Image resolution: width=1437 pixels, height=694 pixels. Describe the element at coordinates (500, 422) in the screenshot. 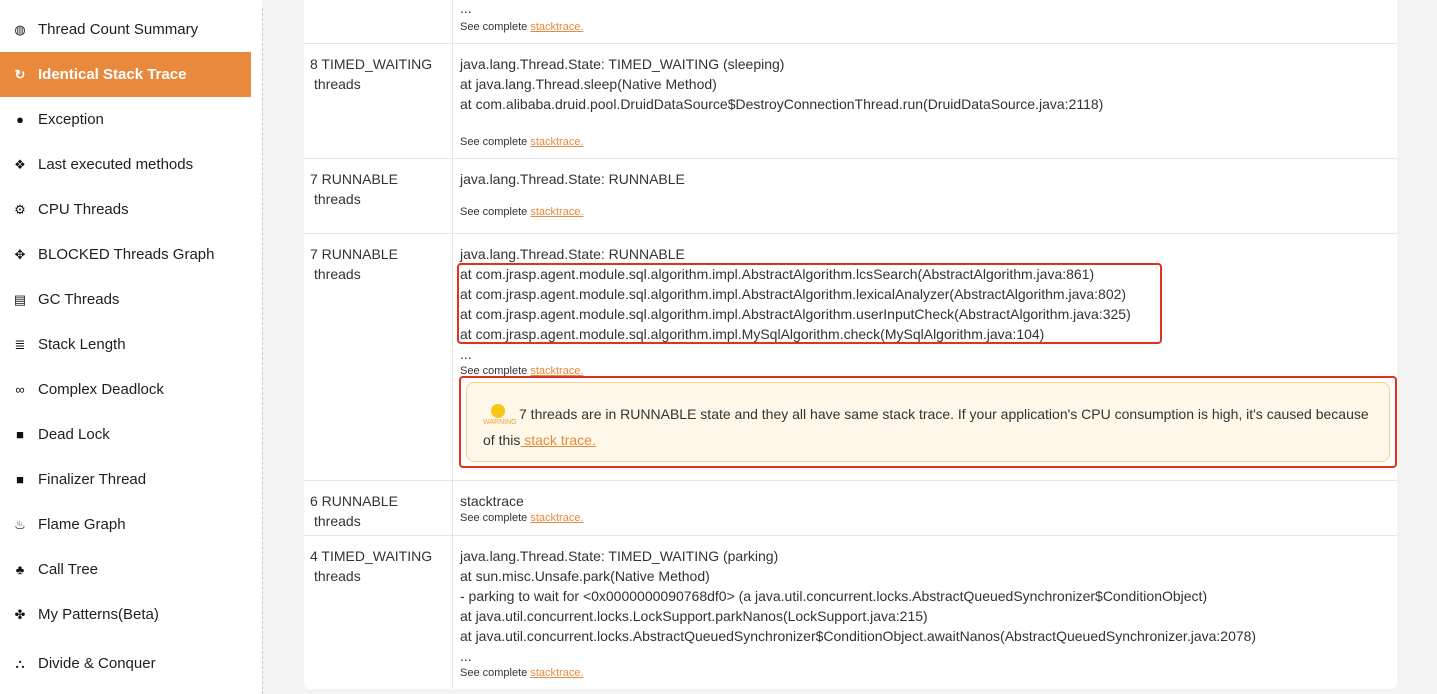

I see `warning-icon-label: WARNING` at that location.